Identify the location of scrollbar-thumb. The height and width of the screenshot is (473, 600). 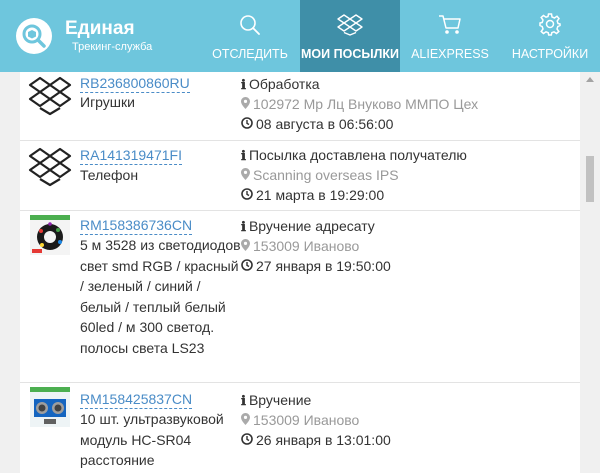
(590, 179).